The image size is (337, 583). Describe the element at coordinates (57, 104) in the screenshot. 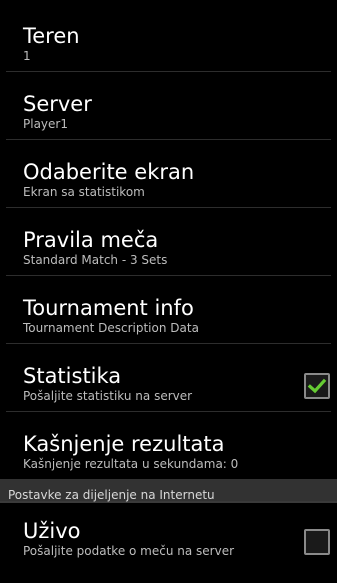

I see `pref-title: Server` at that location.